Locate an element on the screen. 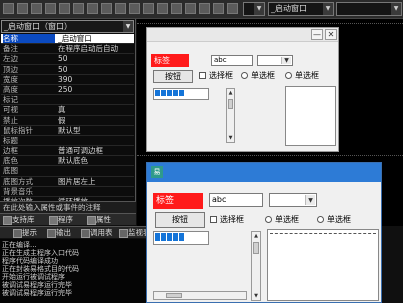  breakpoint-icon is located at coordinates (176, 8).